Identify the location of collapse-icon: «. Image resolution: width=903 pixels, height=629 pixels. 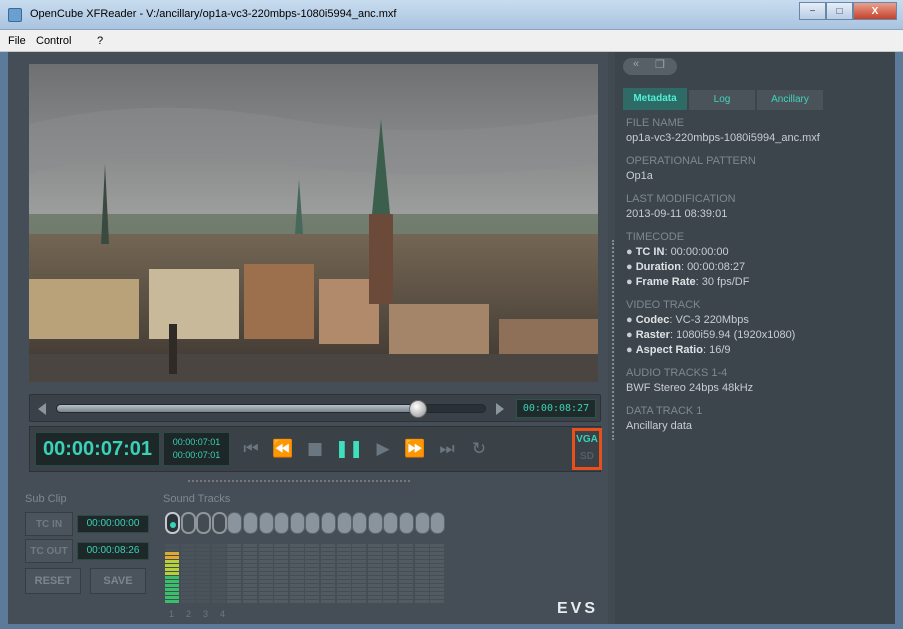
(636, 64).